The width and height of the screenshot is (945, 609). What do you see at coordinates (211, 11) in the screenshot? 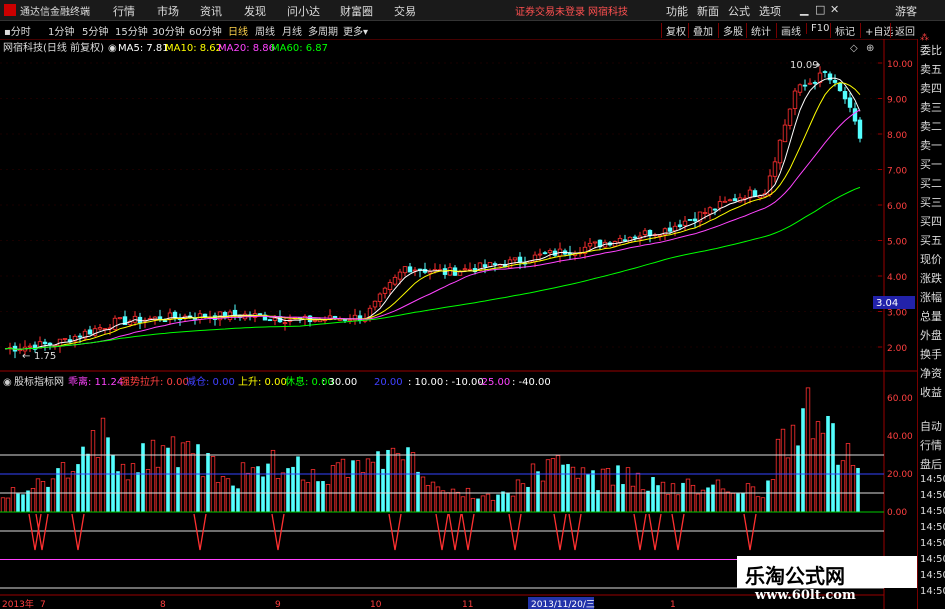
I see `menu-item-zixun: 资讯` at bounding box center [211, 11].